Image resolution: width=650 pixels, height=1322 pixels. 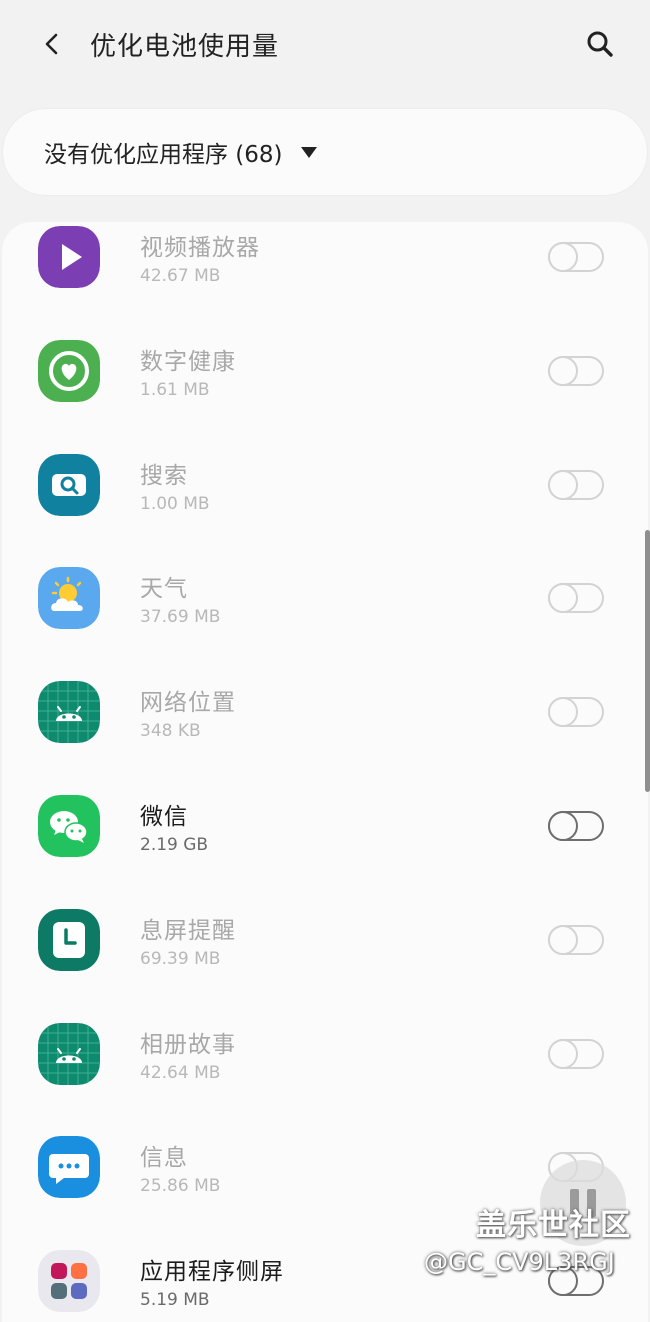 I want to click on app-name: 息屏提醒, so click(x=188, y=930).